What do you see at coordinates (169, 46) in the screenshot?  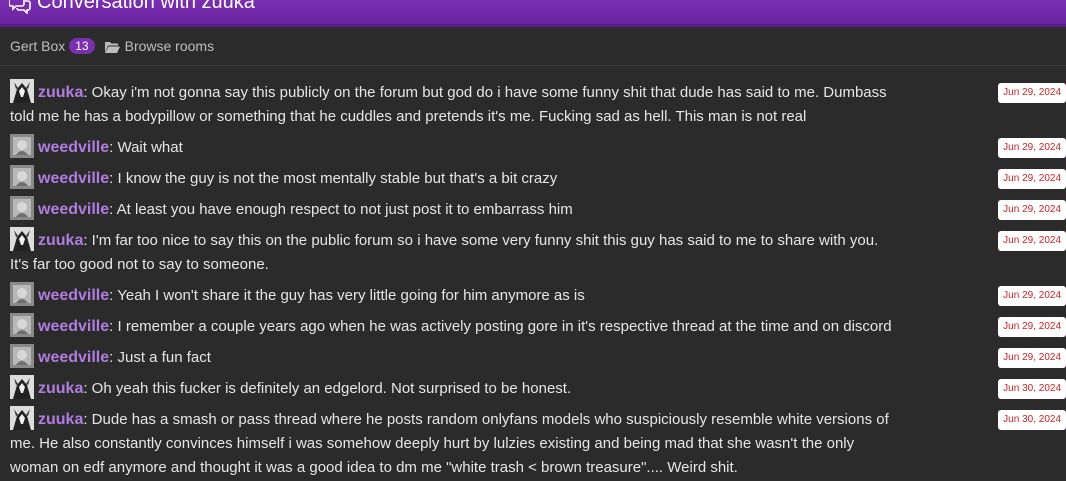 I see `browse-rooms-label: Browse rooms` at bounding box center [169, 46].